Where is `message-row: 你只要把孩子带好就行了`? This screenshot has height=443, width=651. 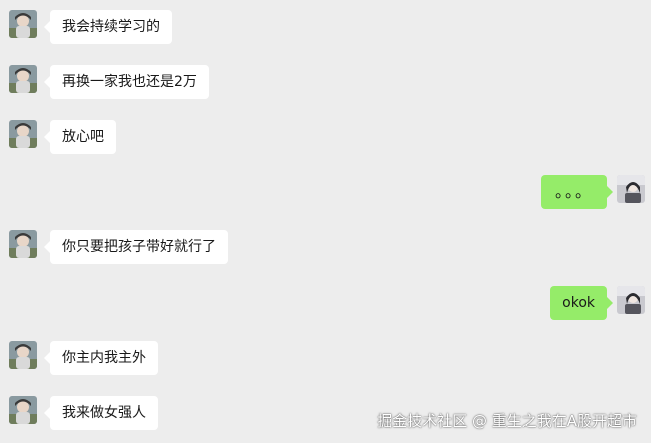
message-row: 你只要把孩子带好就行了 is located at coordinates (325, 247).